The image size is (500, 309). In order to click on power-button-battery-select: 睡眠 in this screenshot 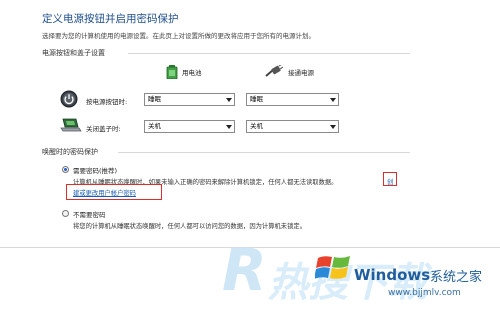, I will do `click(189, 99)`.